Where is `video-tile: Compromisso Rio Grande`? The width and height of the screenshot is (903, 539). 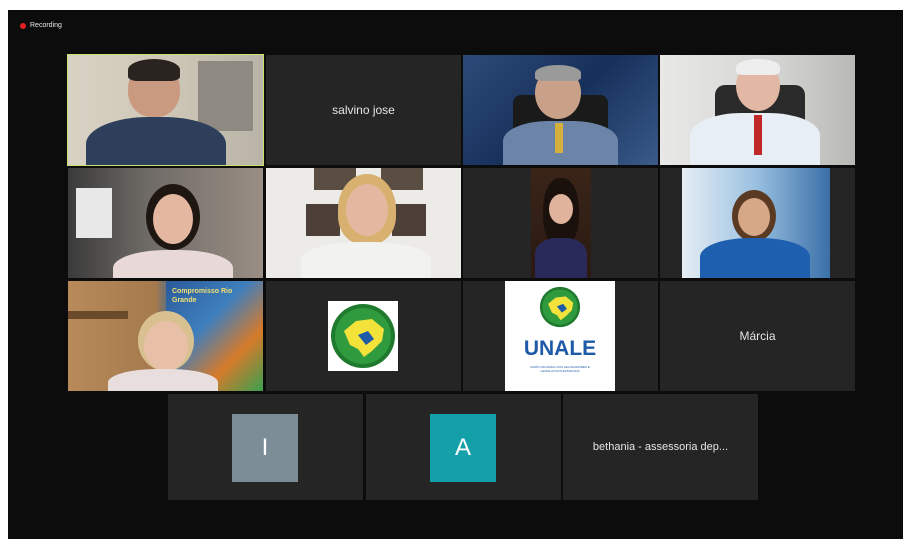 video-tile: Compromisso Rio Grande is located at coordinates (165, 336).